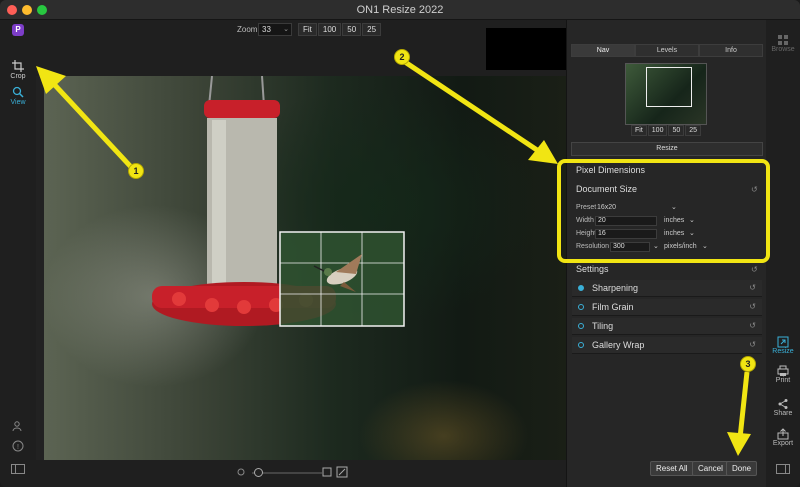 Image resolution: width=800 pixels, height=487 pixels. I want to click on annotation-badge-3: 3, so click(748, 364).